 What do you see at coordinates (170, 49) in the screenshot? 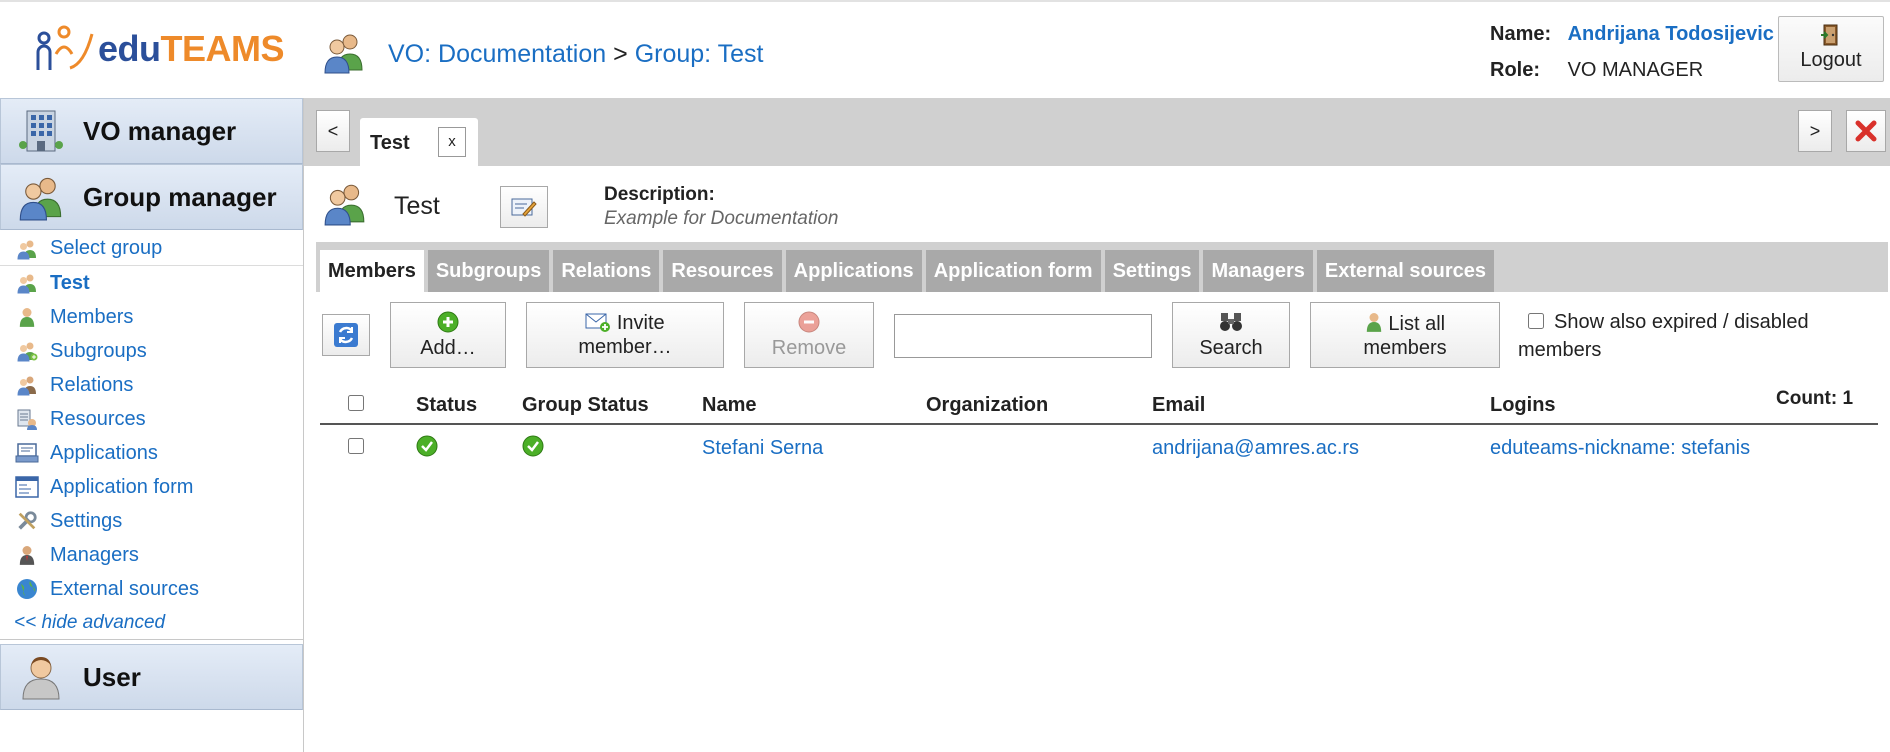
I see `edutears-logo: eduTEAMS` at bounding box center [170, 49].